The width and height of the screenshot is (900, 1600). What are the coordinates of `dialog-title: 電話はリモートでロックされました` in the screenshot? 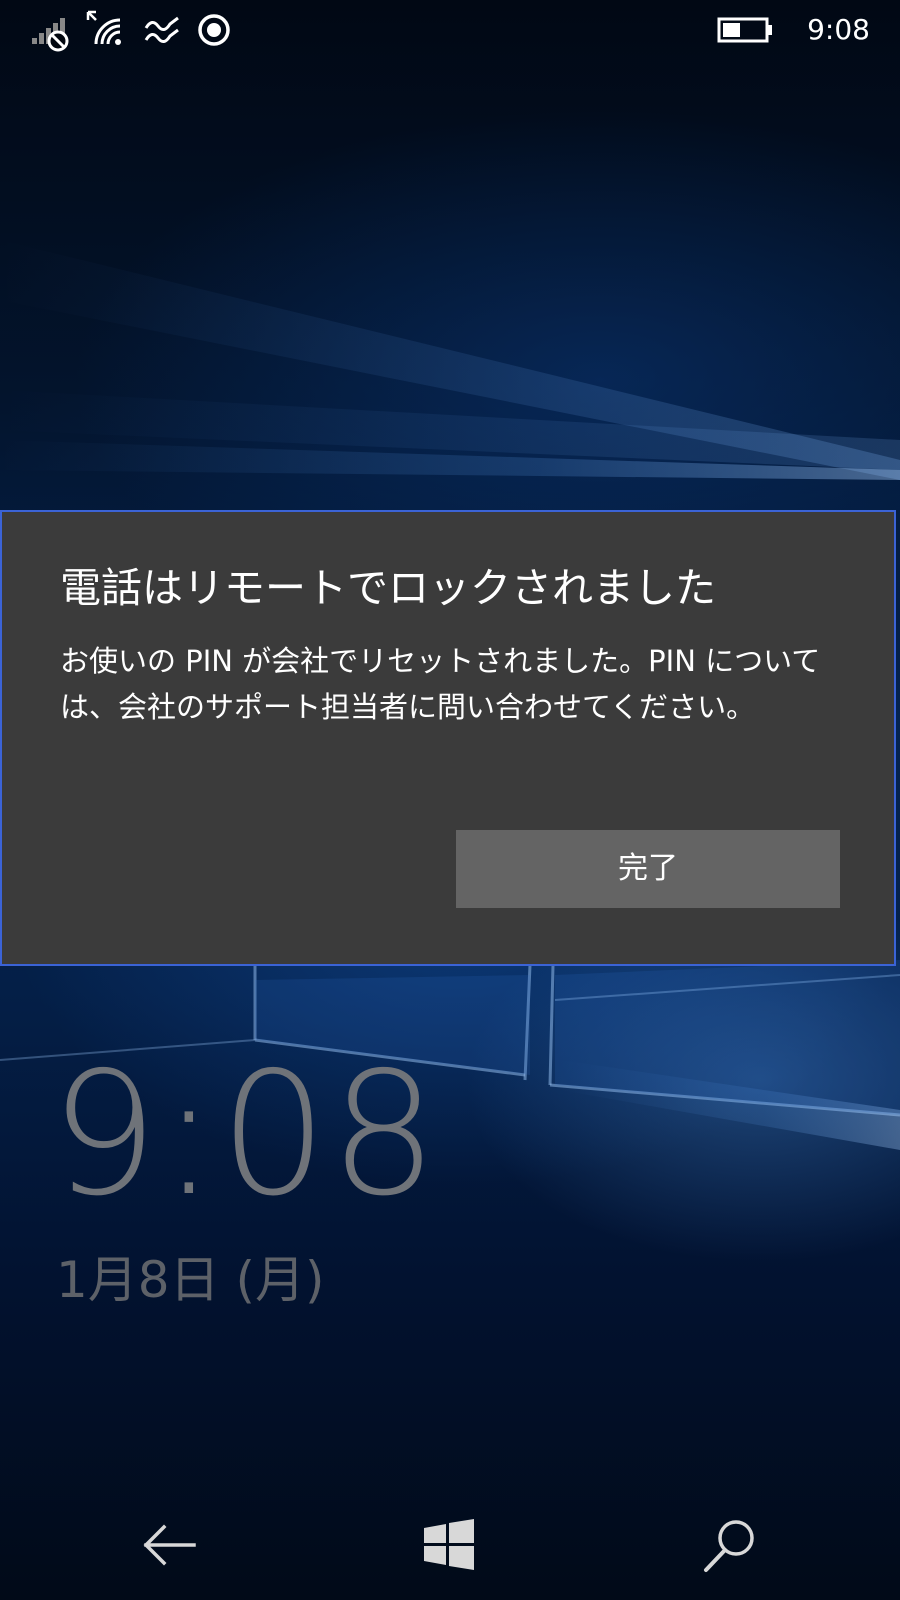 It's located at (388, 588).